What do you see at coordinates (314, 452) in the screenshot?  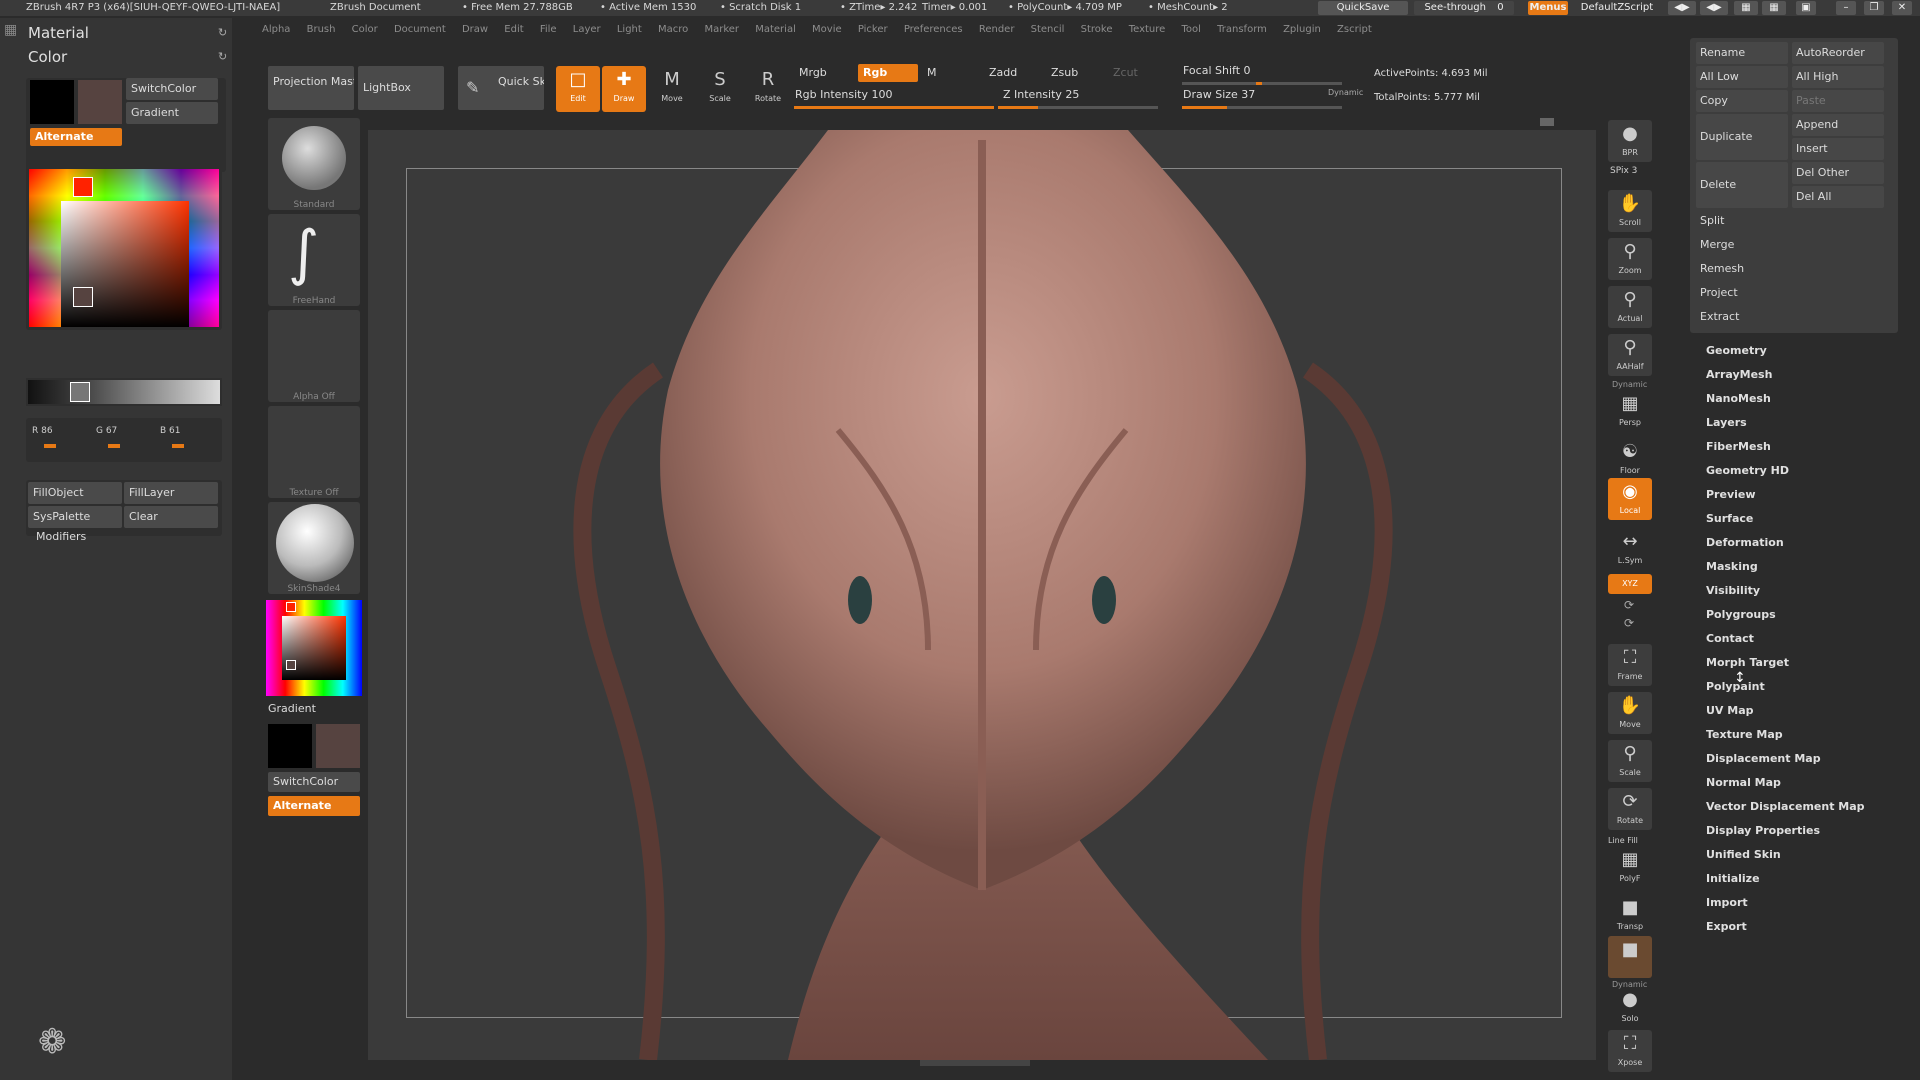 I see `texture-thumbnail: Texture Off` at bounding box center [314, 452].